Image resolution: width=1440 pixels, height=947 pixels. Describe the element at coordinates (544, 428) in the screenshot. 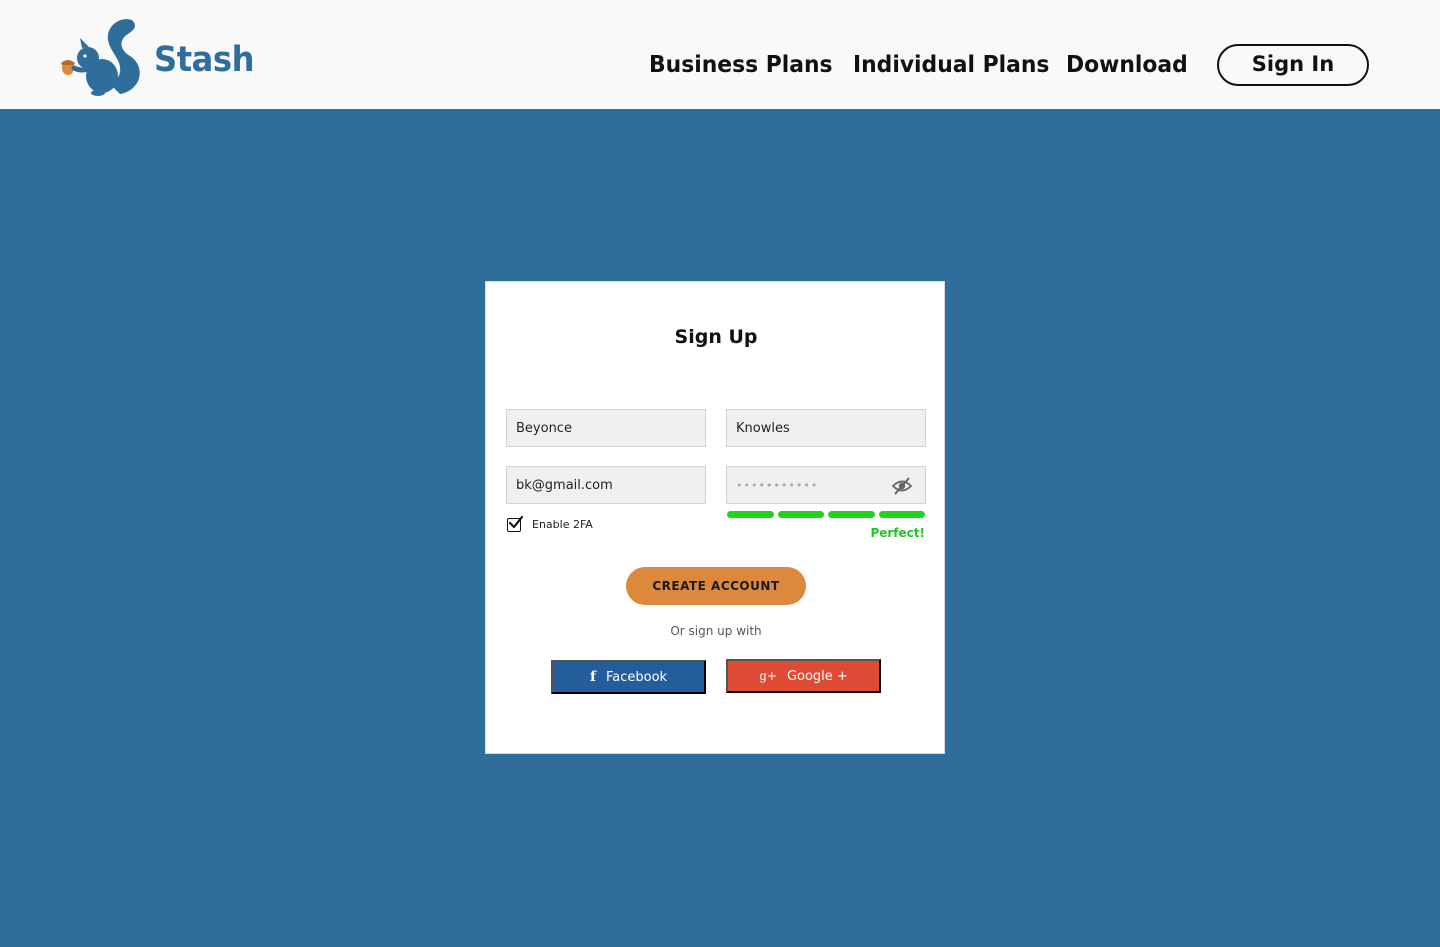

I see `first-name-value: Beyonce` at that location.